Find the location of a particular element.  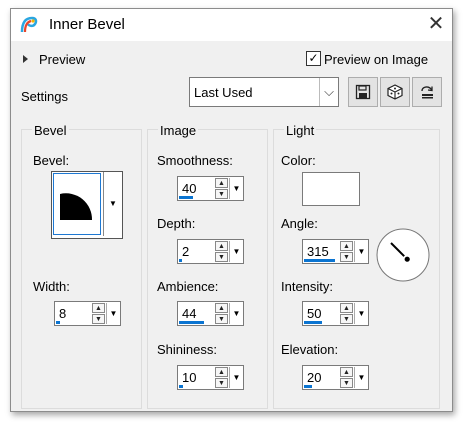

close-icon: ✕ is located at coordinates (436, 24).